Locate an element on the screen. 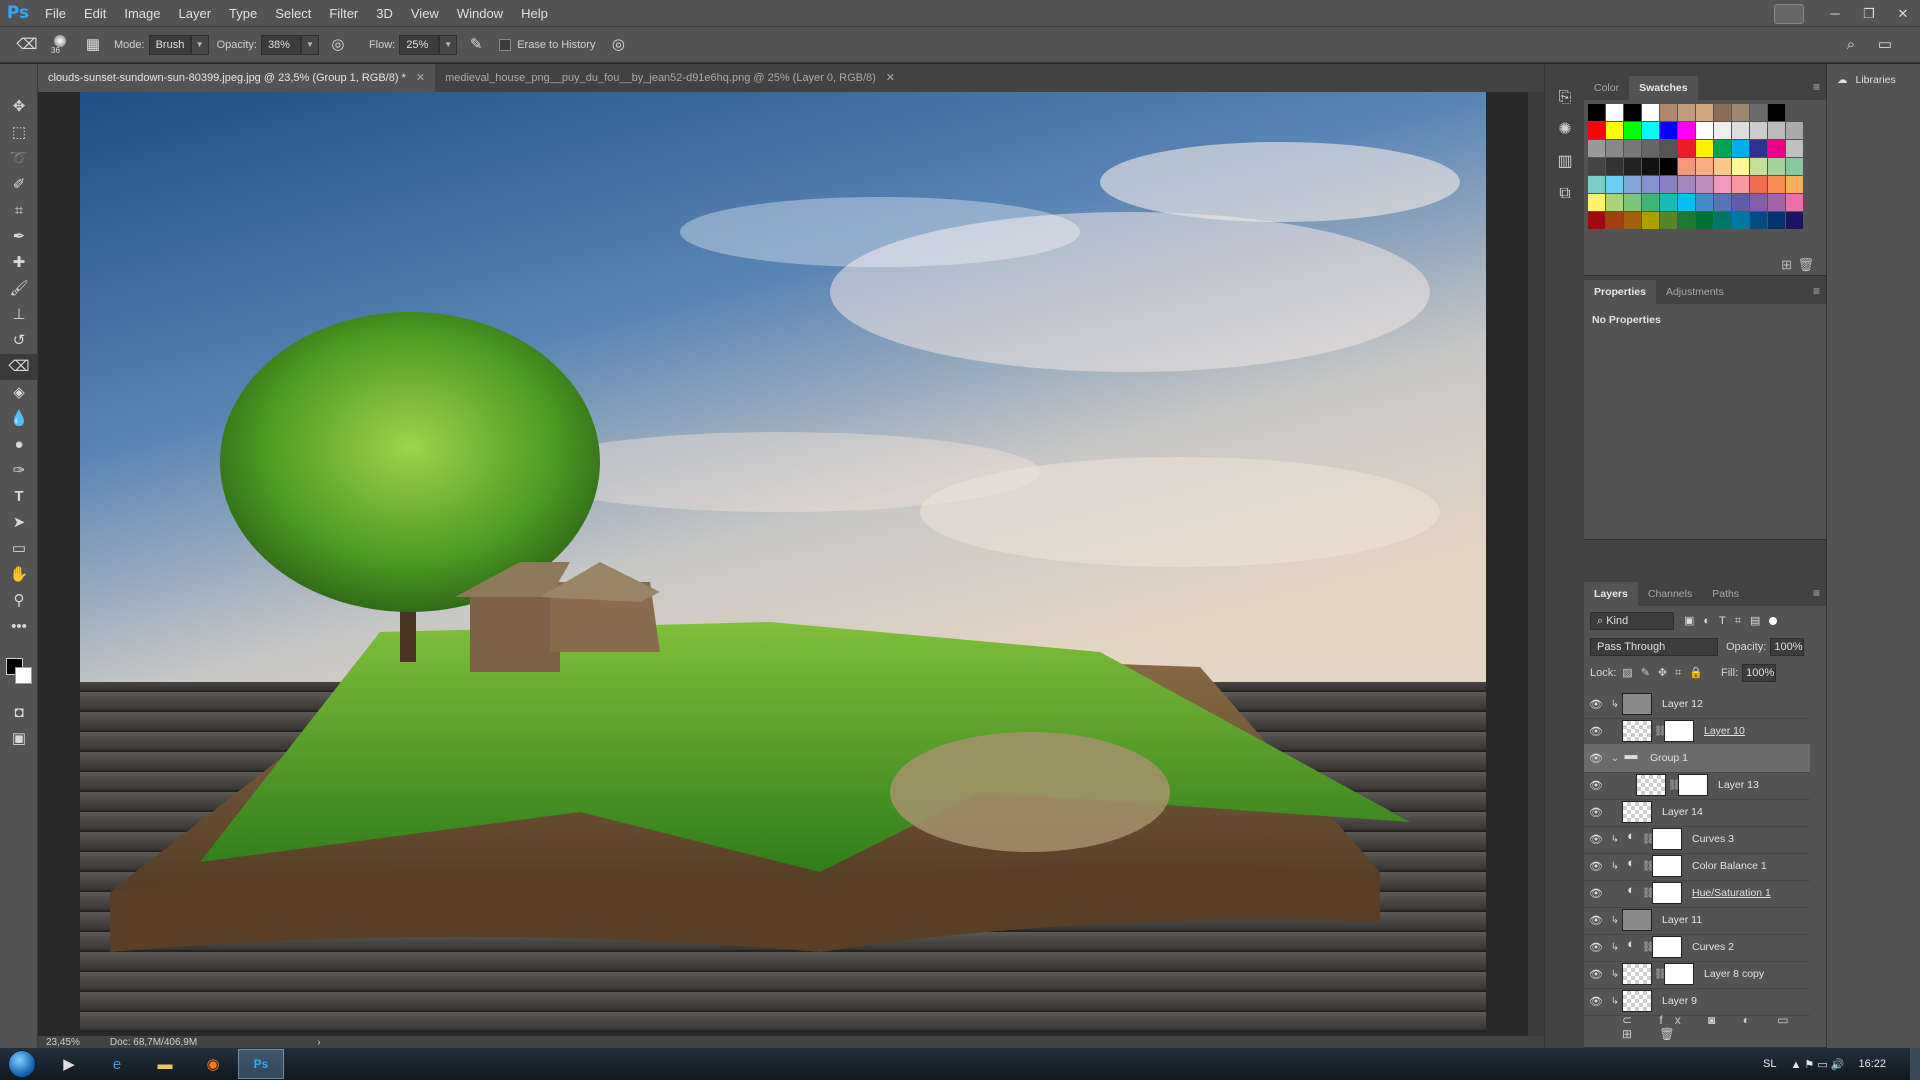 The image size is (1920, 1080). close-icon: ✕ is located at coordinates (420, 78).